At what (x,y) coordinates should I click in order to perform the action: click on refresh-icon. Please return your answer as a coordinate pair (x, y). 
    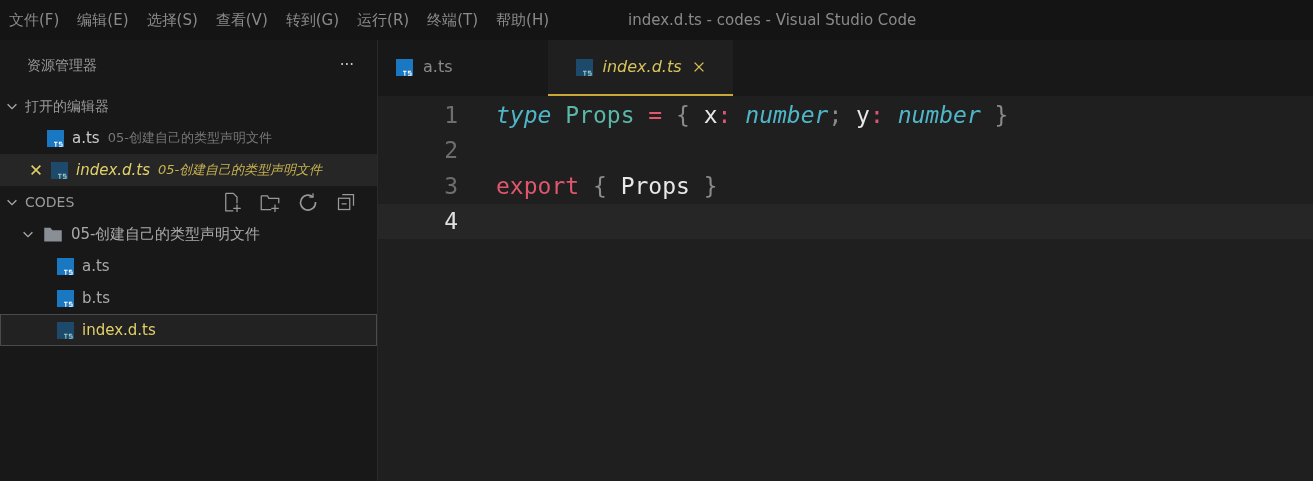
    Looking at the image, I should click on (308, 202).